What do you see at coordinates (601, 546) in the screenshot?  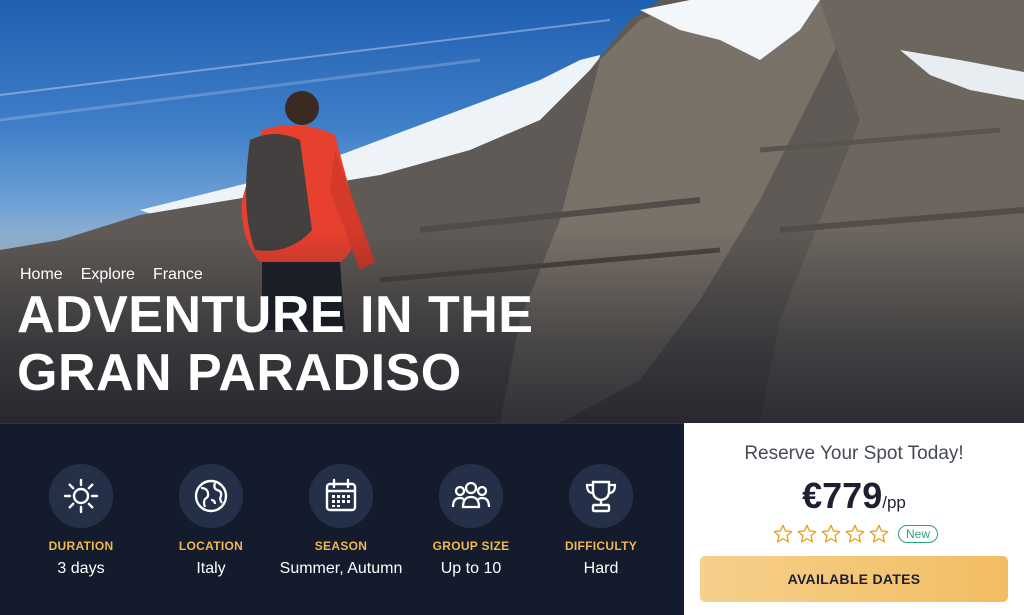 I see `fact-label: DIFFICULTY` at bounding box center [601, 546].